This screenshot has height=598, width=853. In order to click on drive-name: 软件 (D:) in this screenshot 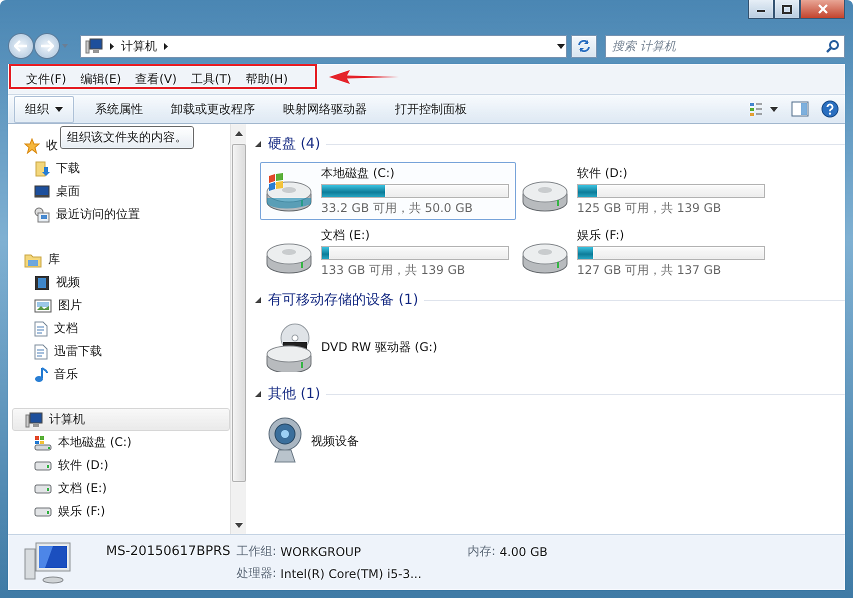, I will do `click(602, 173)`.